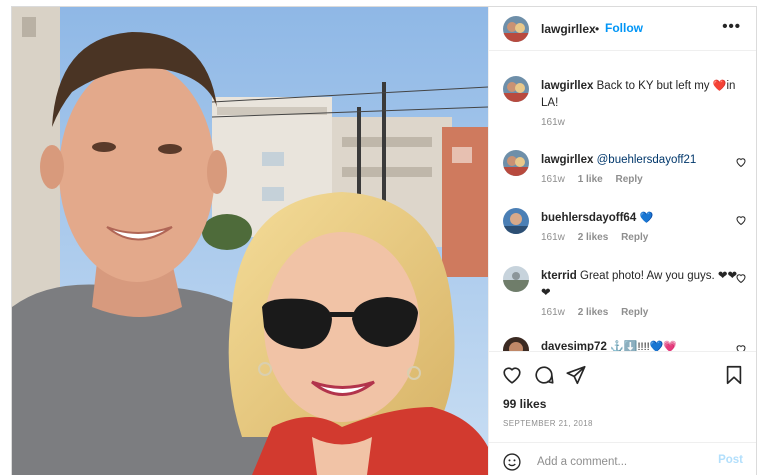  I want to click on heart-icon, so click(512, 375).